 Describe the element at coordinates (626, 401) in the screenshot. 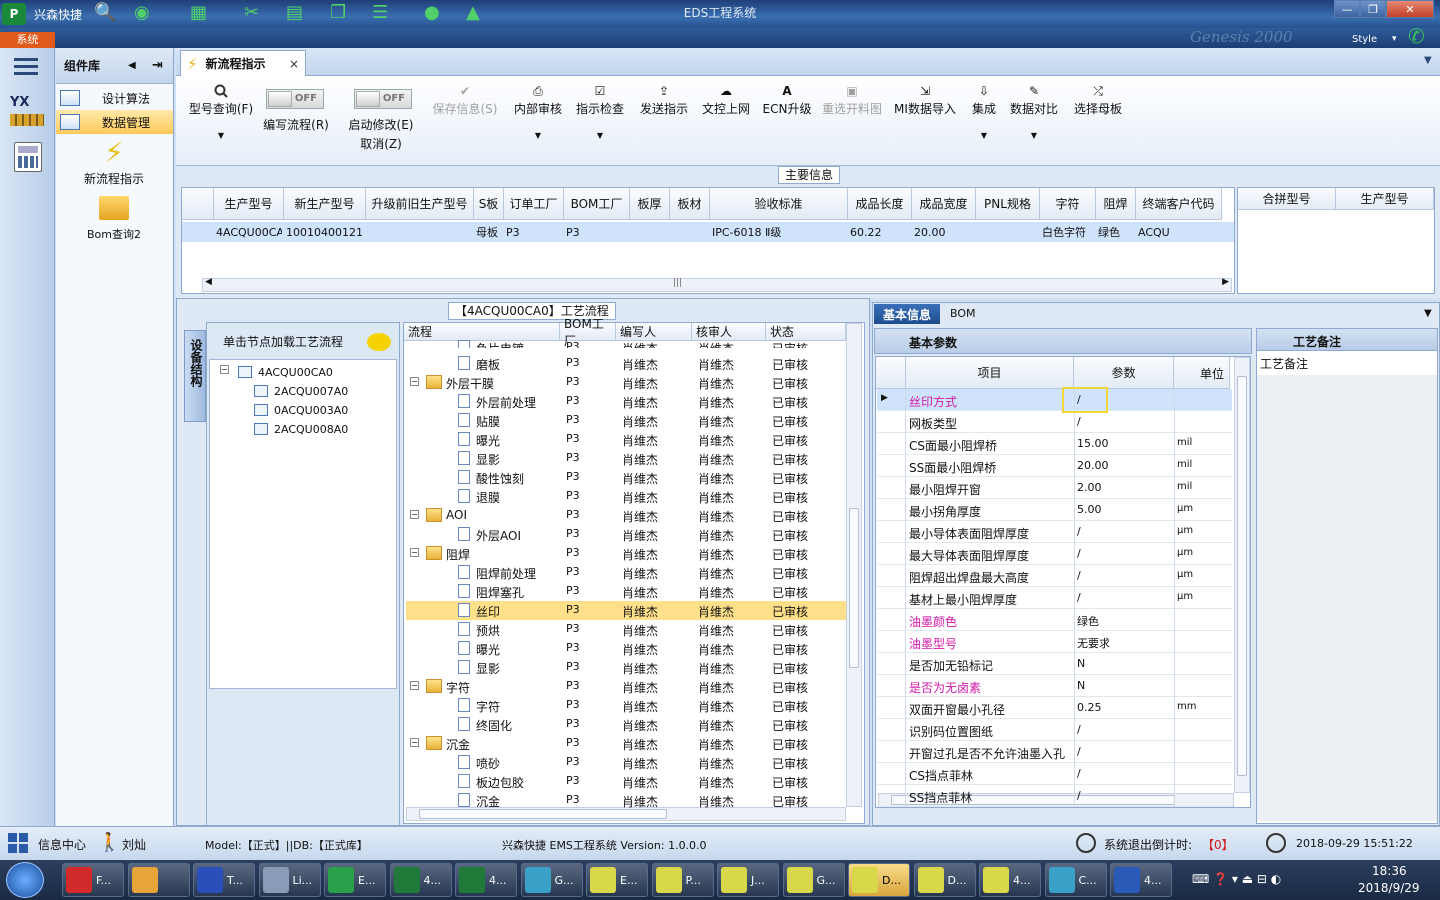

I see `process-row: 外层前处理 P3 肖维杰 肖维杰 已审核` at that location.